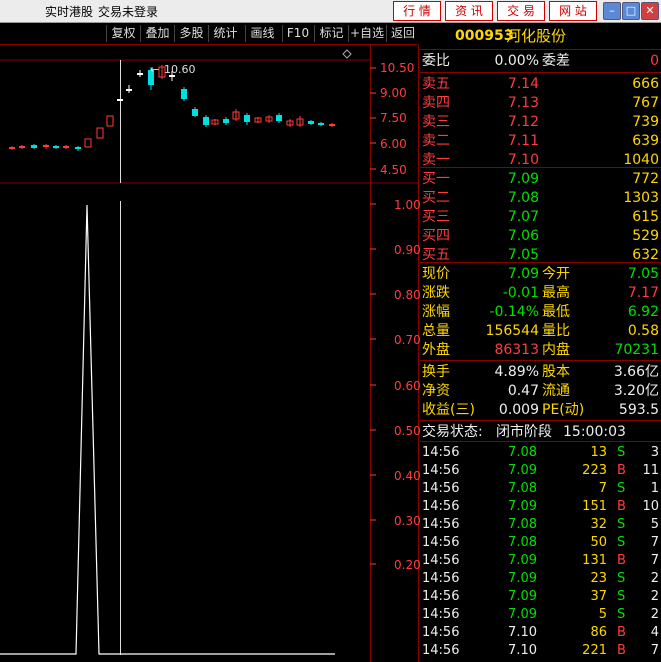 The height and width of the screenshot is (662, 661). Describe the element at coordinates (523, 274) in the screenshot. I see `quote-value: 7.09` at that location.